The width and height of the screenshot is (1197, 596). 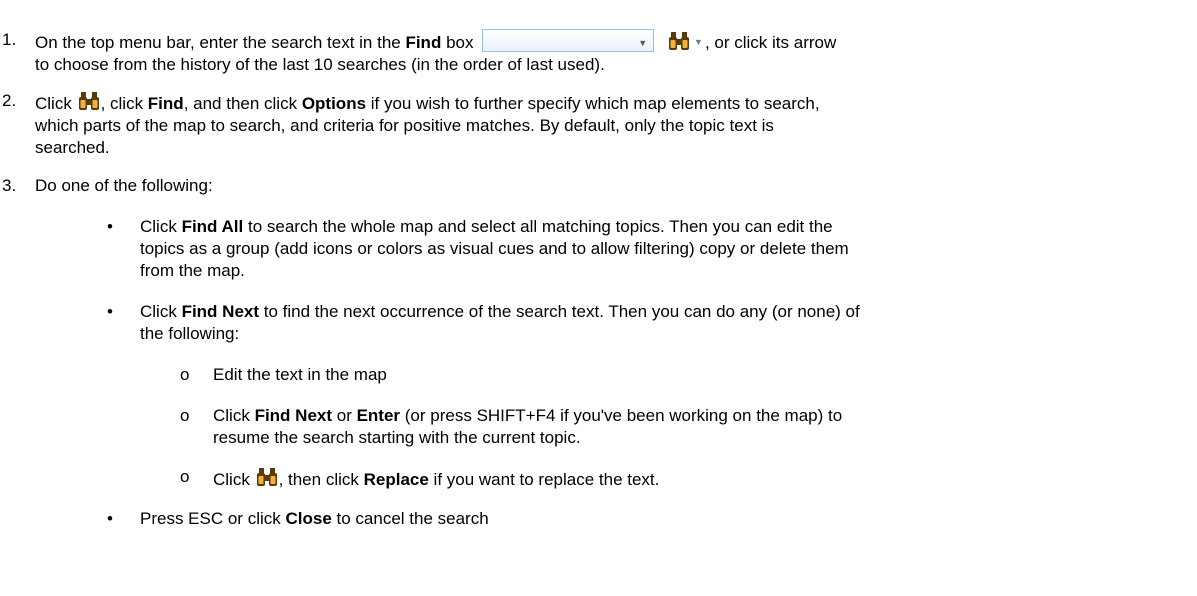 What do you see at coordinates (9, 100) in the screenshot?
I see `step-number: 2.` at bounding box center [9, 100].